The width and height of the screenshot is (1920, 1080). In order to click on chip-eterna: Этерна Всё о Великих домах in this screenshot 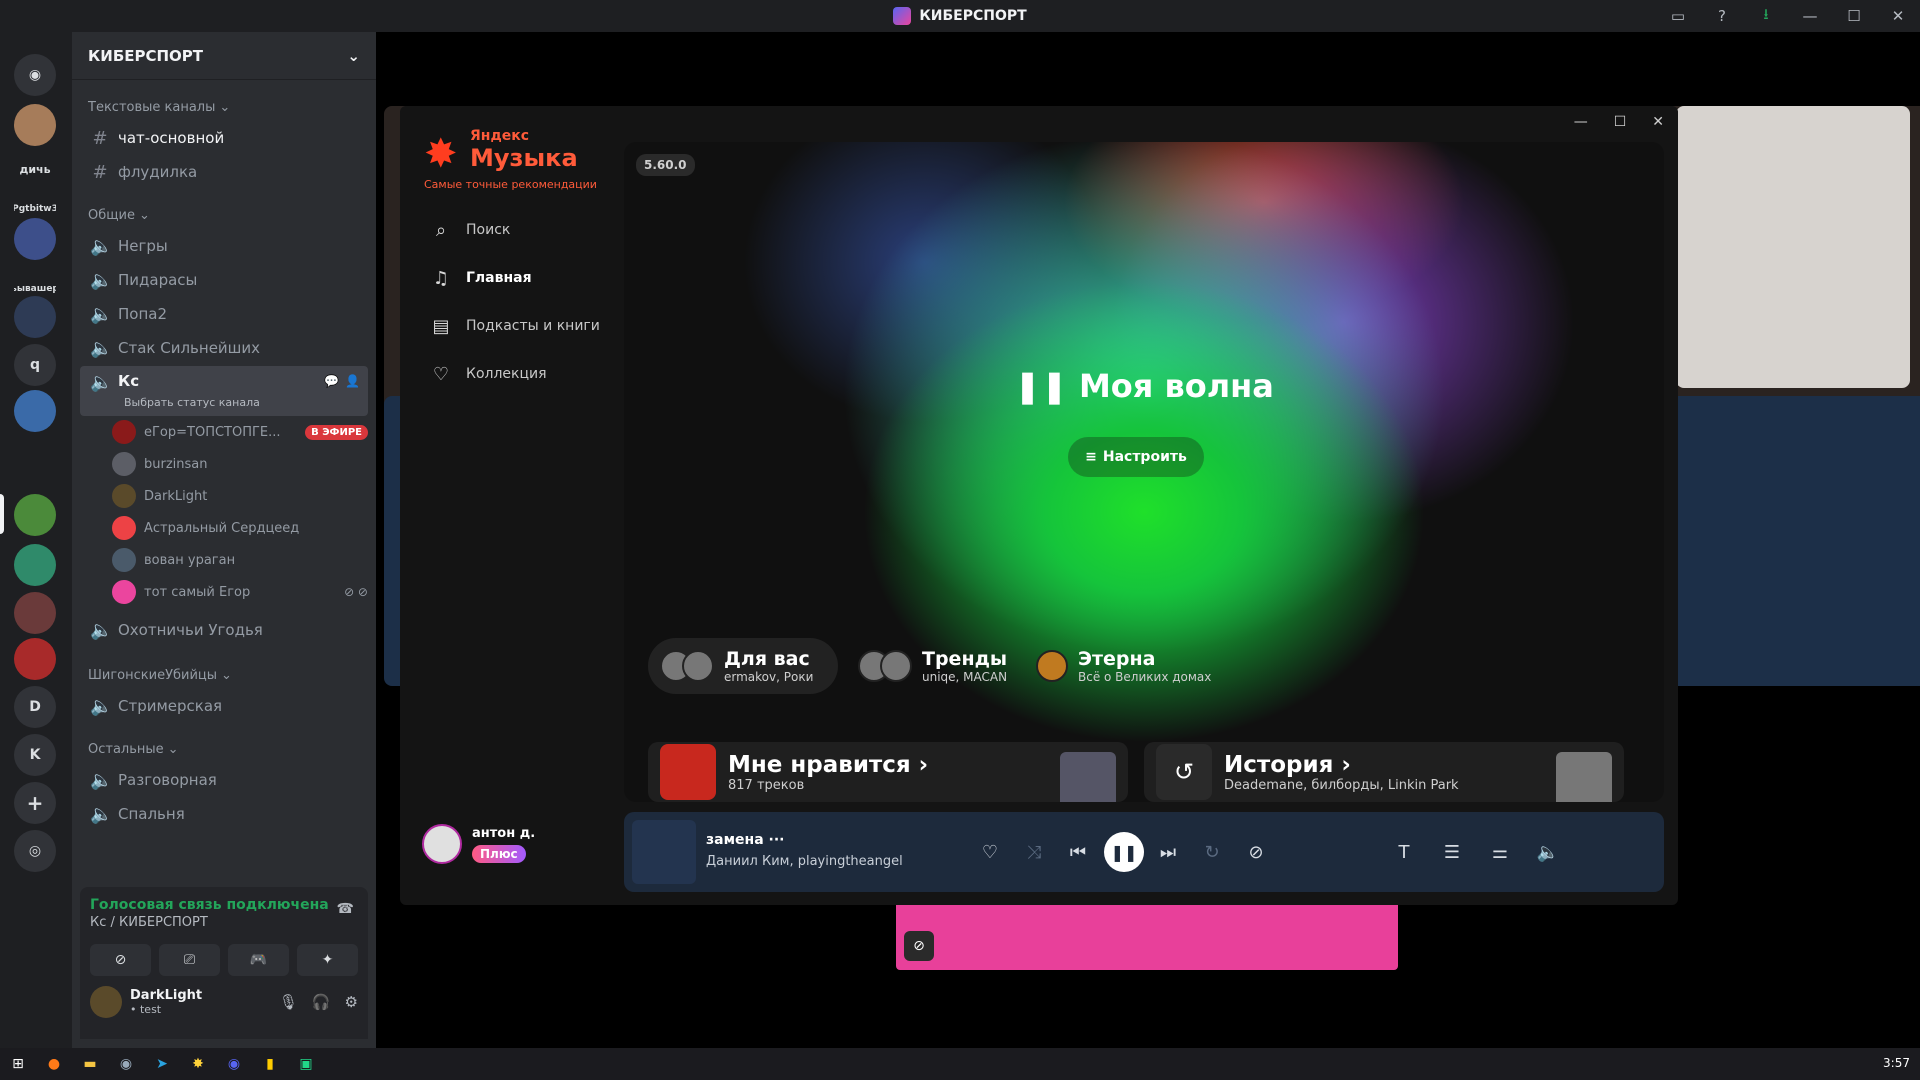, I will do `click(1124, 666)`.